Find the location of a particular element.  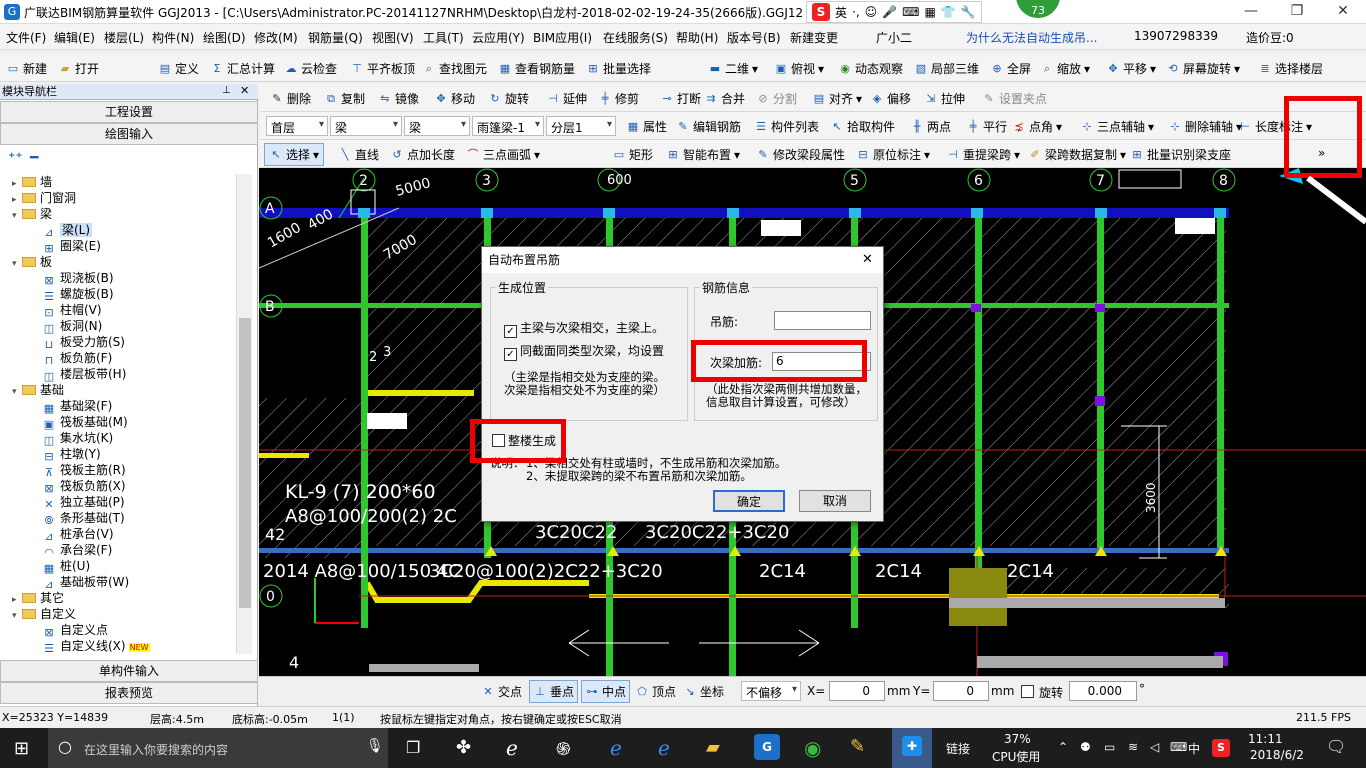

snap-intersection: ✕ 交点 is located at coordinates (501, 691).